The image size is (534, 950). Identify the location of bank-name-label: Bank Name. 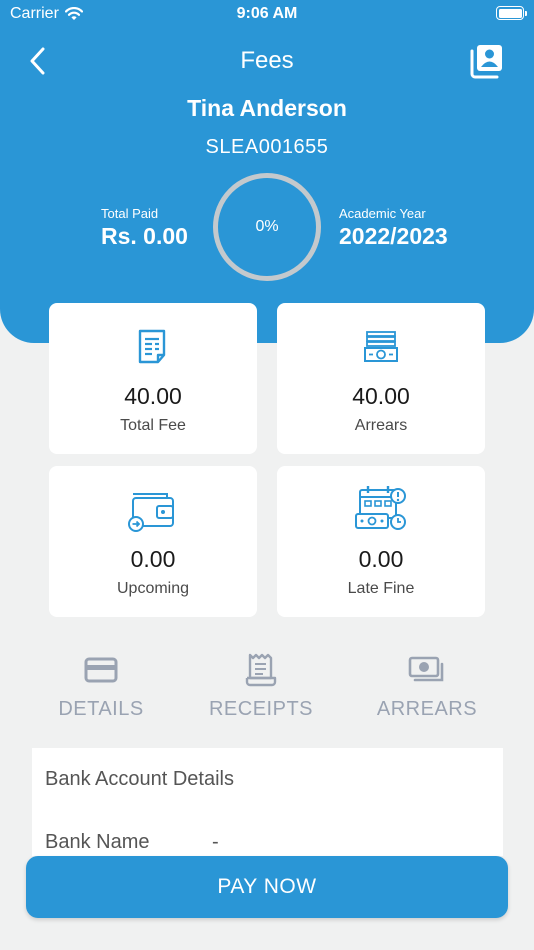
(97, 842).